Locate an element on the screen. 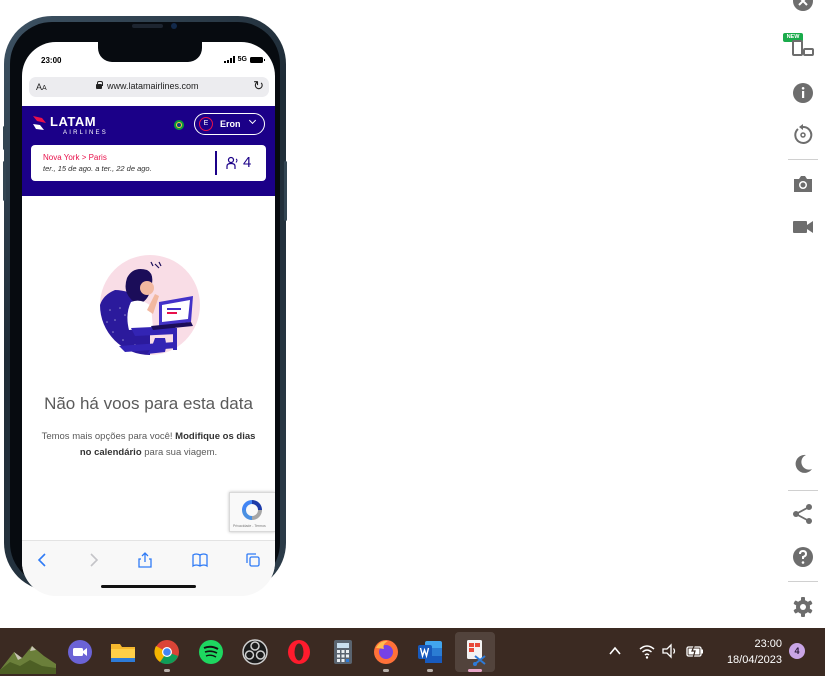 This screenshot has width=825, height=676. battery-charging-icon is located at coordinates (695, 651).